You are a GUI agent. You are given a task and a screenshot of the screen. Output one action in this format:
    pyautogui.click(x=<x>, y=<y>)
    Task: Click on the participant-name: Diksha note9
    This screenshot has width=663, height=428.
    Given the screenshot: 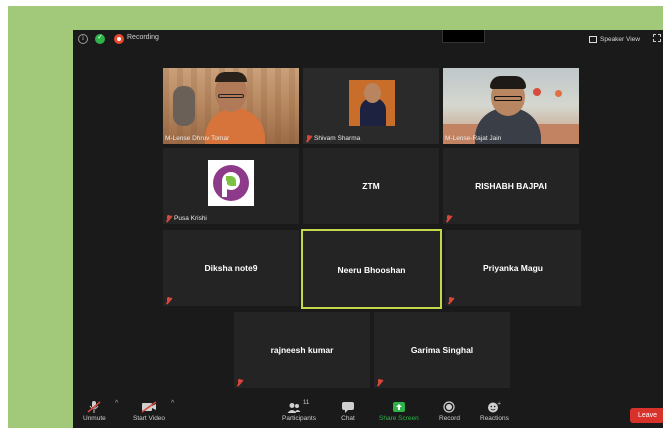 What is the action you would take?
    pyautogui.click(x=231, y=268)
    